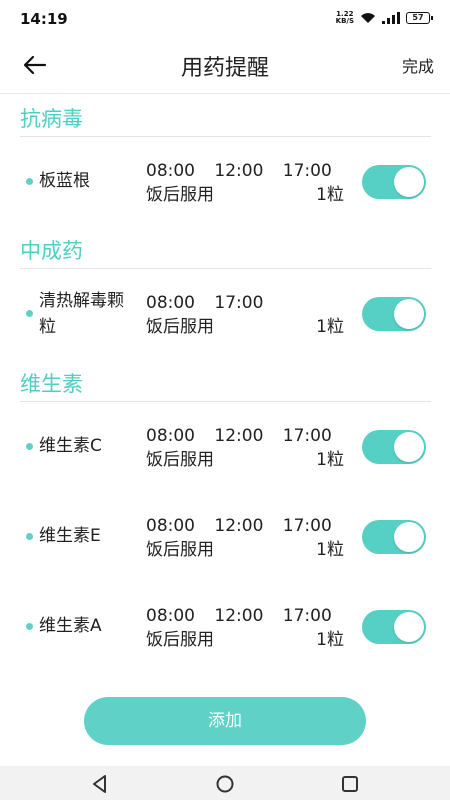 The image size is (450, 800). I want to click on app-header: 用药提醒 完成, so click(225, 66).